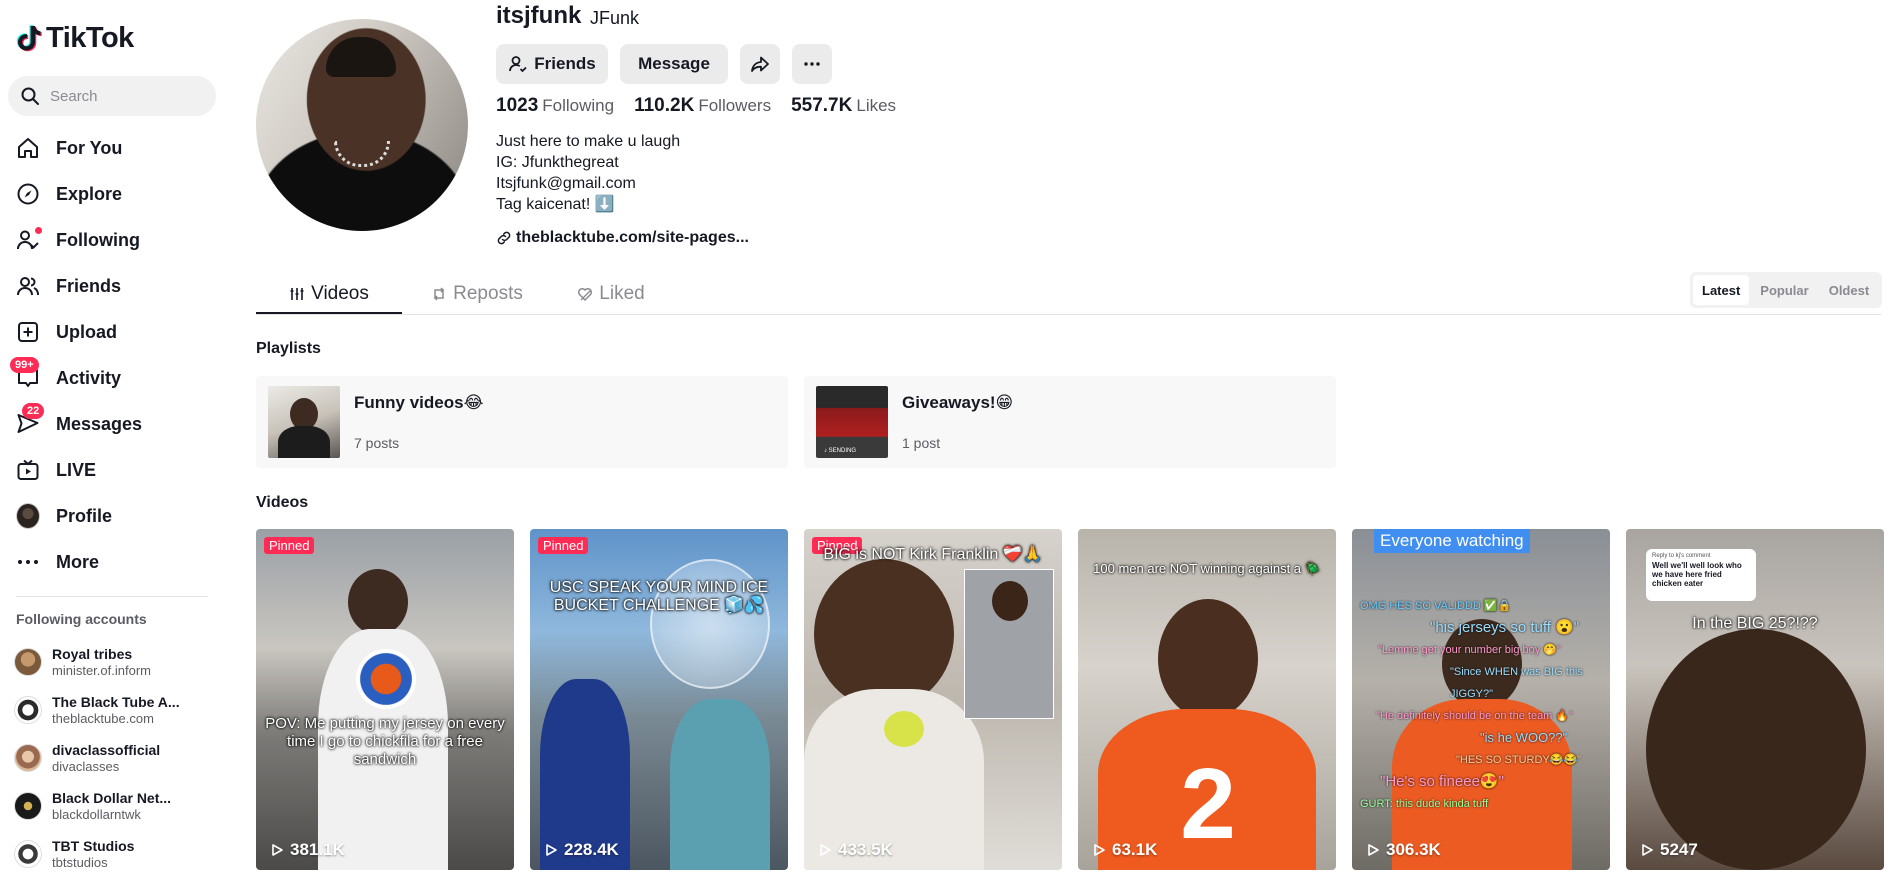  I want to click on following-accounts-title: Following accounts, so click(81, 619).